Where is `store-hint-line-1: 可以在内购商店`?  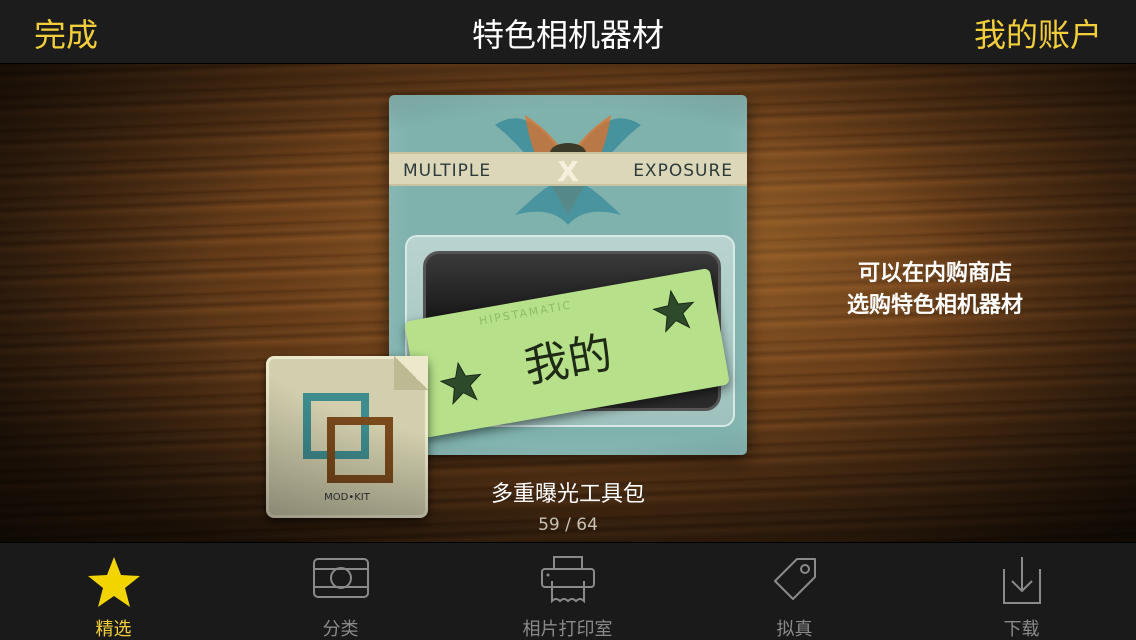 store-hint-line-1: 可以在内购商店 is located at coordinates (934, 273).